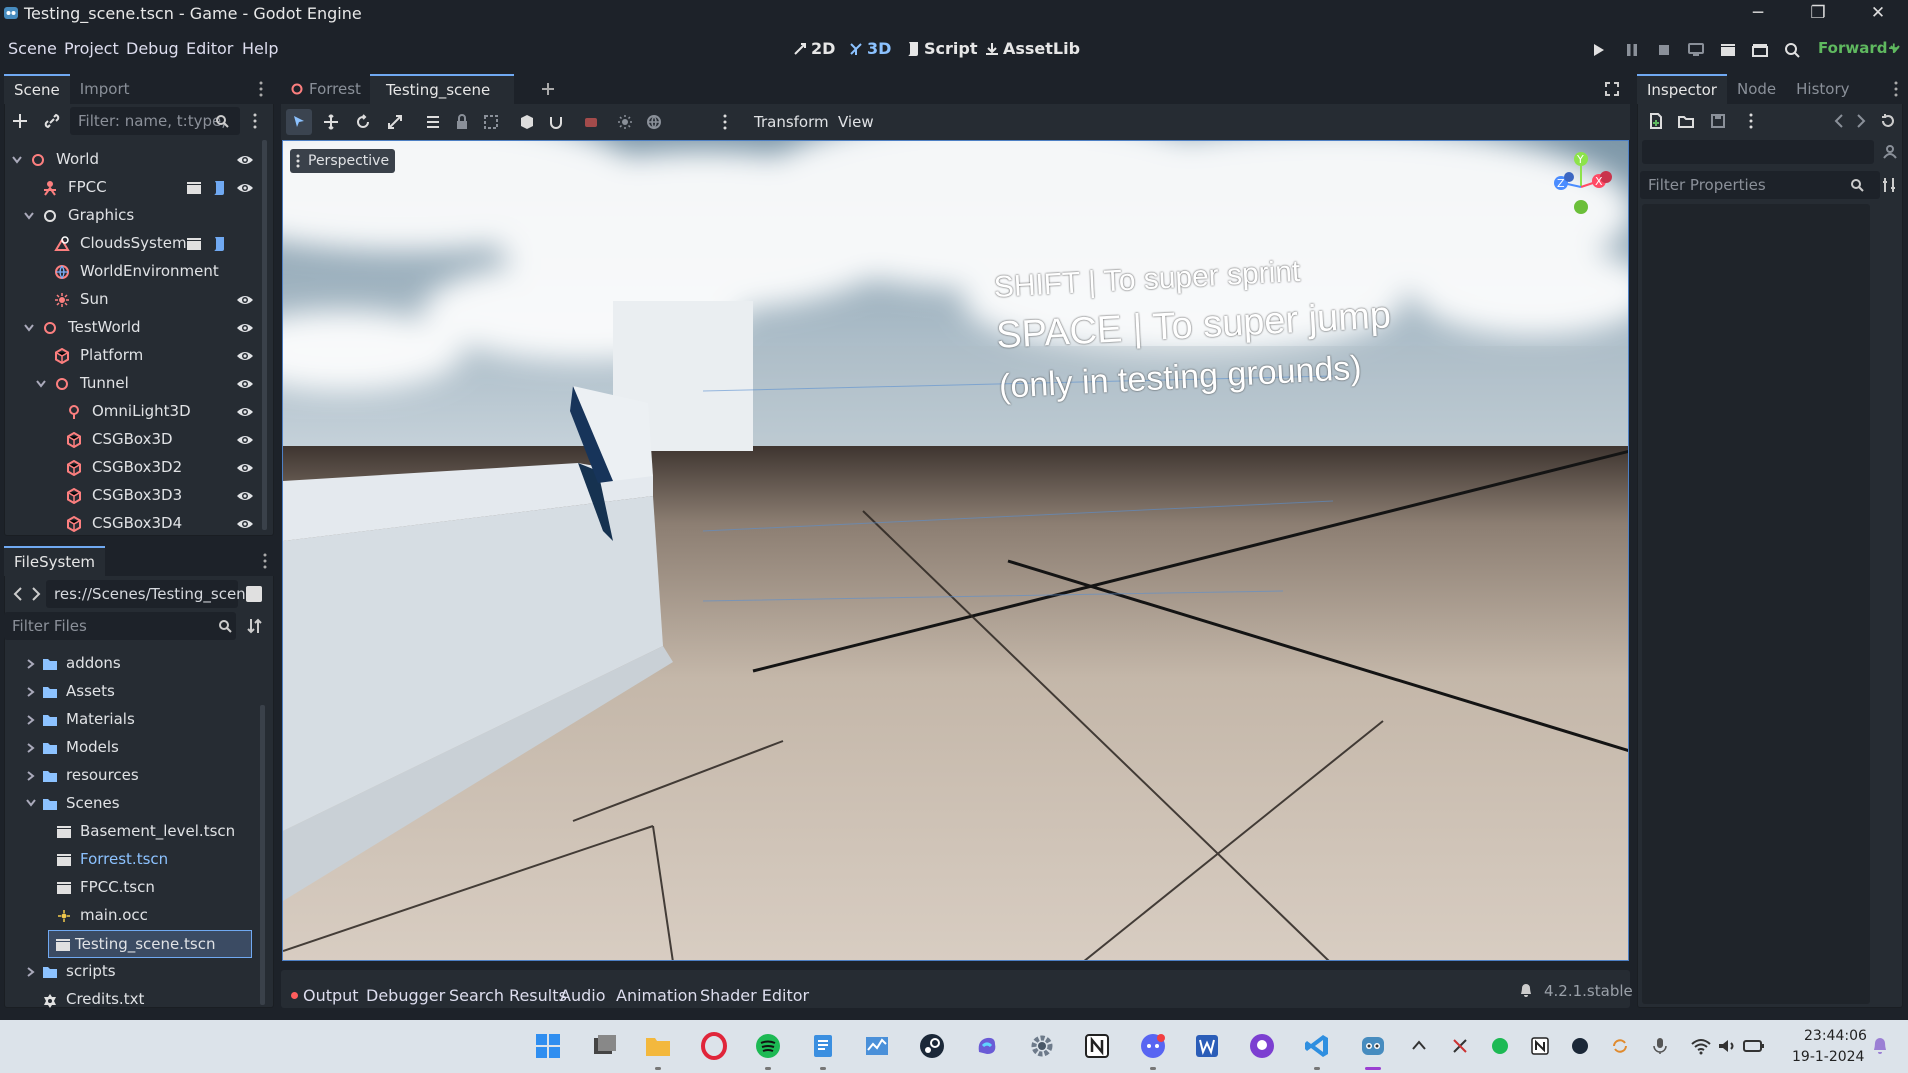  I want to click on filter-properties-input: Filter Properties, so click(1760, 185).